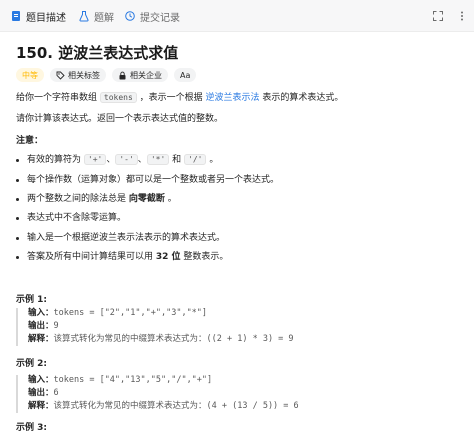  I want to click on tab-submissions: 提交记录, so click(152, 16).